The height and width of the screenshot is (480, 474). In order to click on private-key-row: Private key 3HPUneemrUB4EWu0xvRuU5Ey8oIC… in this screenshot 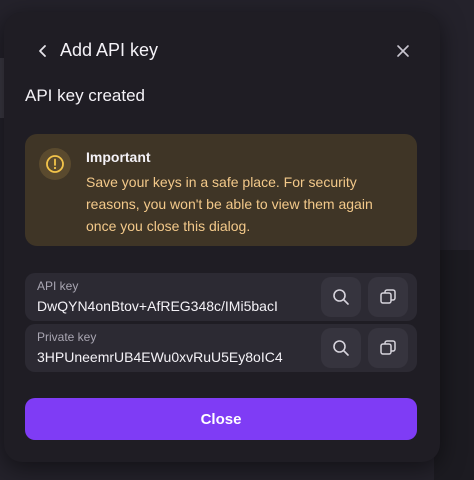, I will do `click(221, 348)`.